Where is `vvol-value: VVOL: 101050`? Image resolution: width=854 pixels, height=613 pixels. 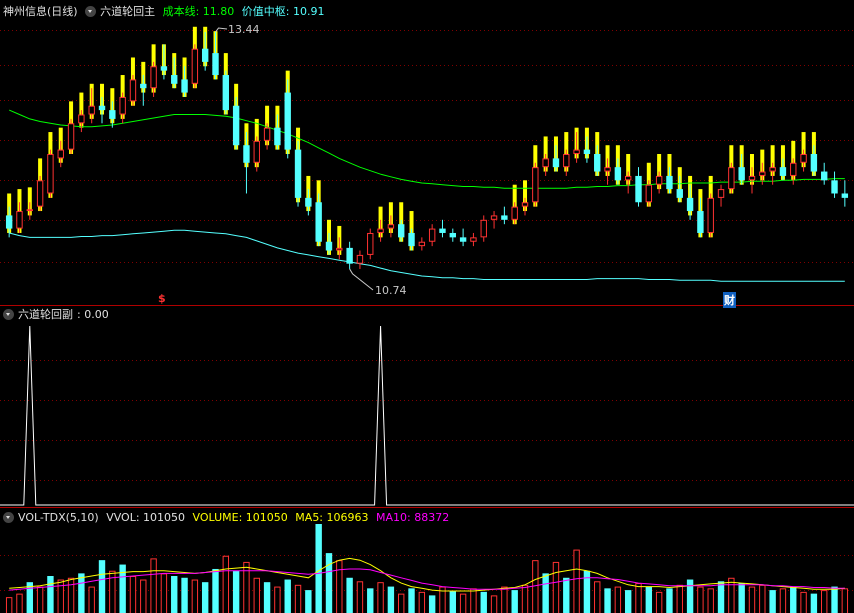 vvol-value: VVOL: 101050 is located at coordinates (146, 517).